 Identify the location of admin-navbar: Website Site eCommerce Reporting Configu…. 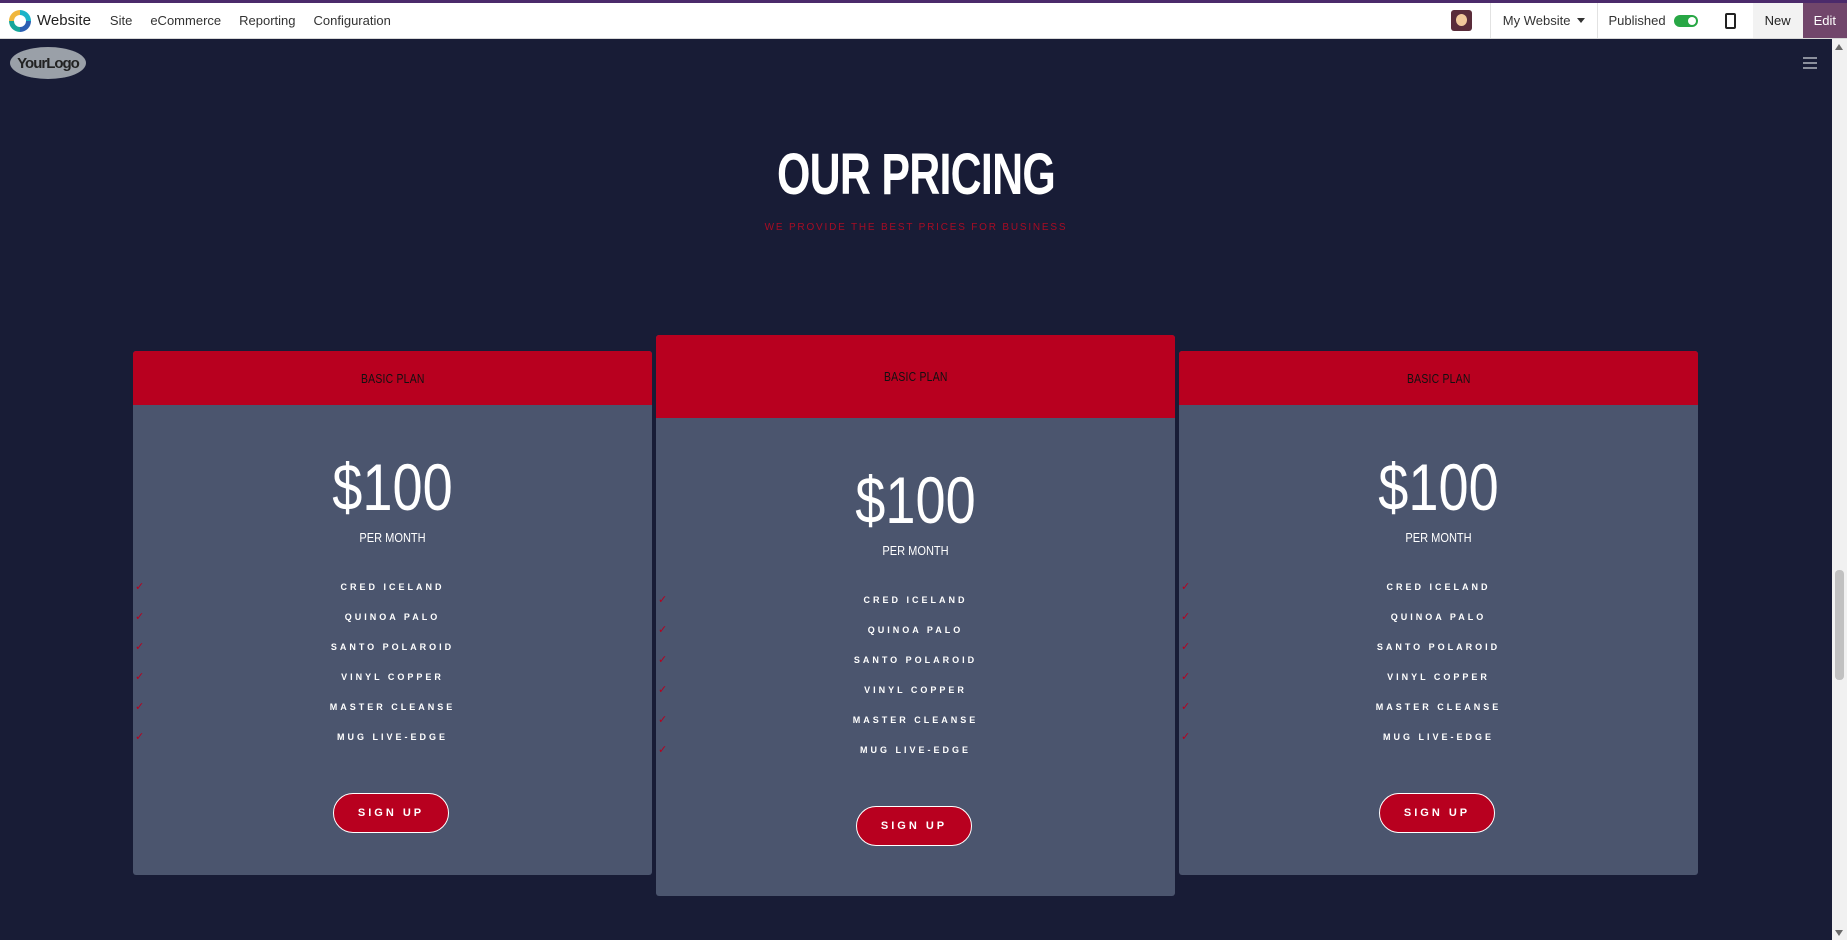
(923, 19).